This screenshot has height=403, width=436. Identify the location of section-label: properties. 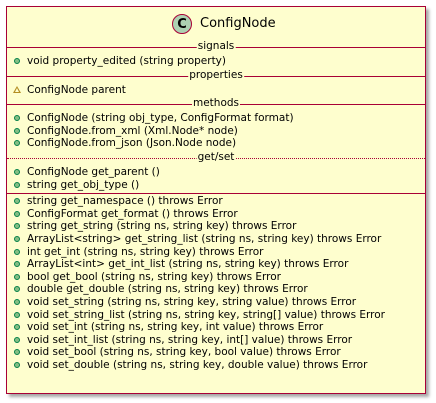
(216, 75).